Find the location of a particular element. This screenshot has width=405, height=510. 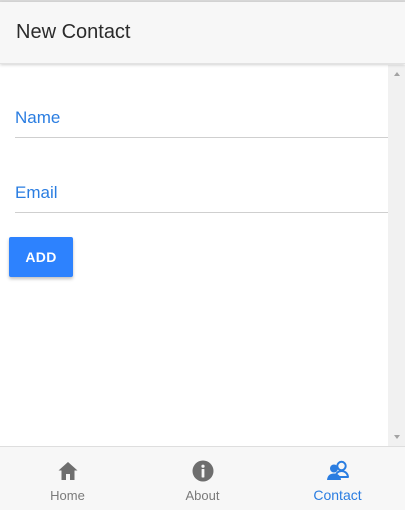

scroll-up-arrow is located at coordinates (396, 74).